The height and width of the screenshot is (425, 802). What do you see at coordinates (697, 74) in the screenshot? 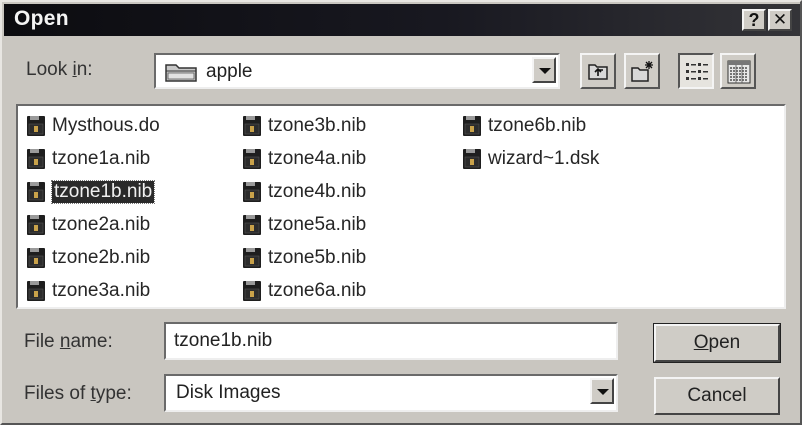
I see `list-view-icon` at bounding box center [697, 74].